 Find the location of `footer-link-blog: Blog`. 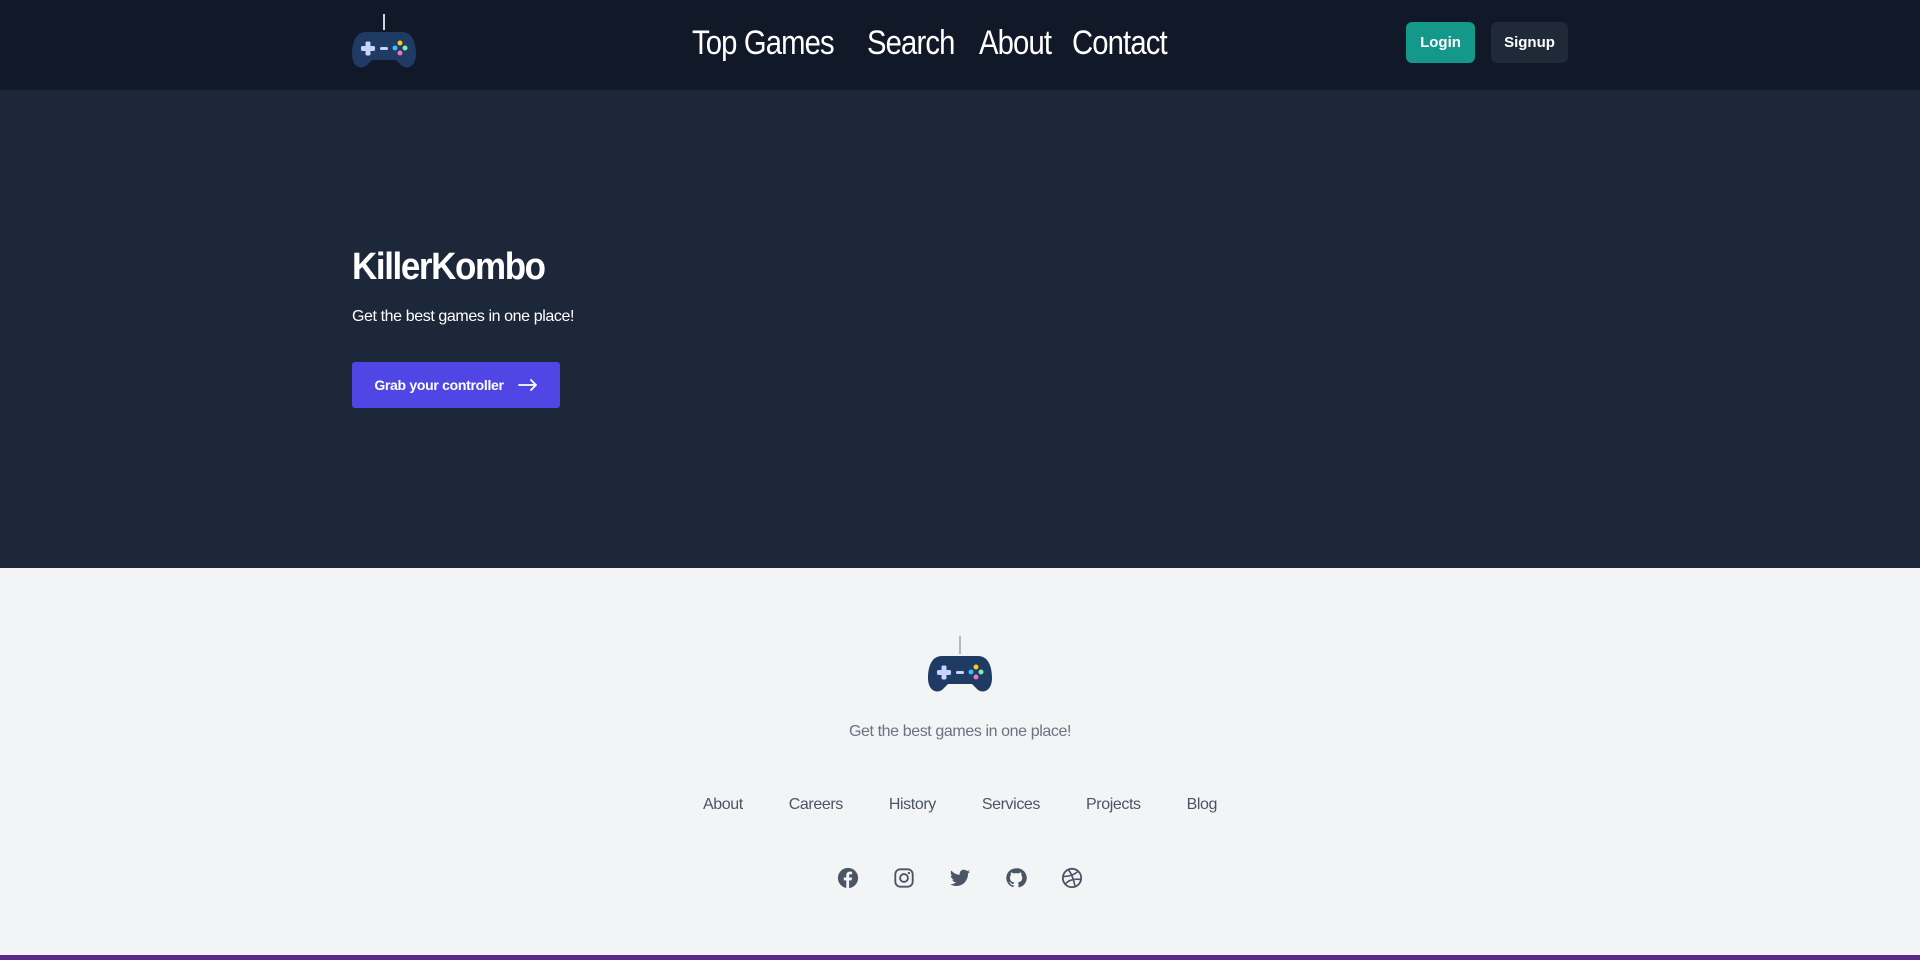

footer-link-blog: Blog is located at coordinates (1202, 805).